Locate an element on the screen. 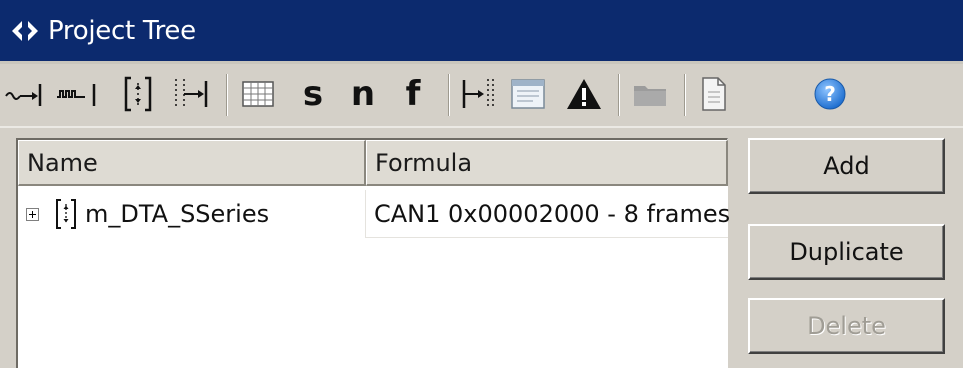 This screenshot has width=963, height=368. name-cell: m_DTA_SSeries is located at coordinates (192, 214).